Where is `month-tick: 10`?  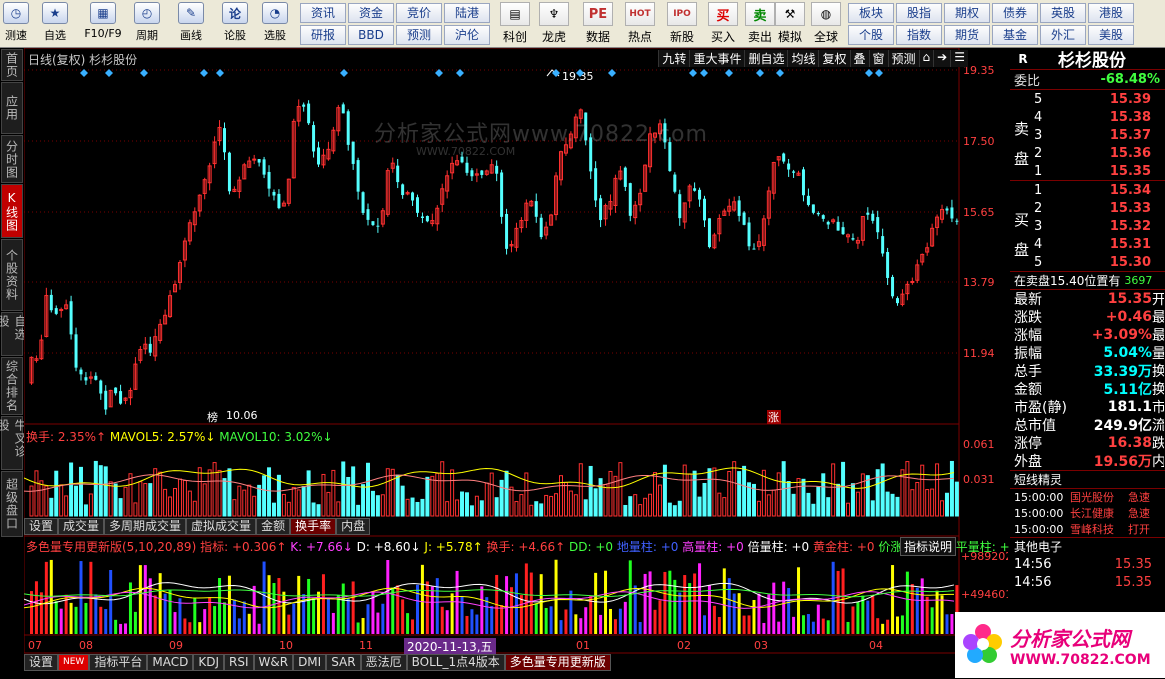 month-tick: 10 is located at coordinates (286, 645).